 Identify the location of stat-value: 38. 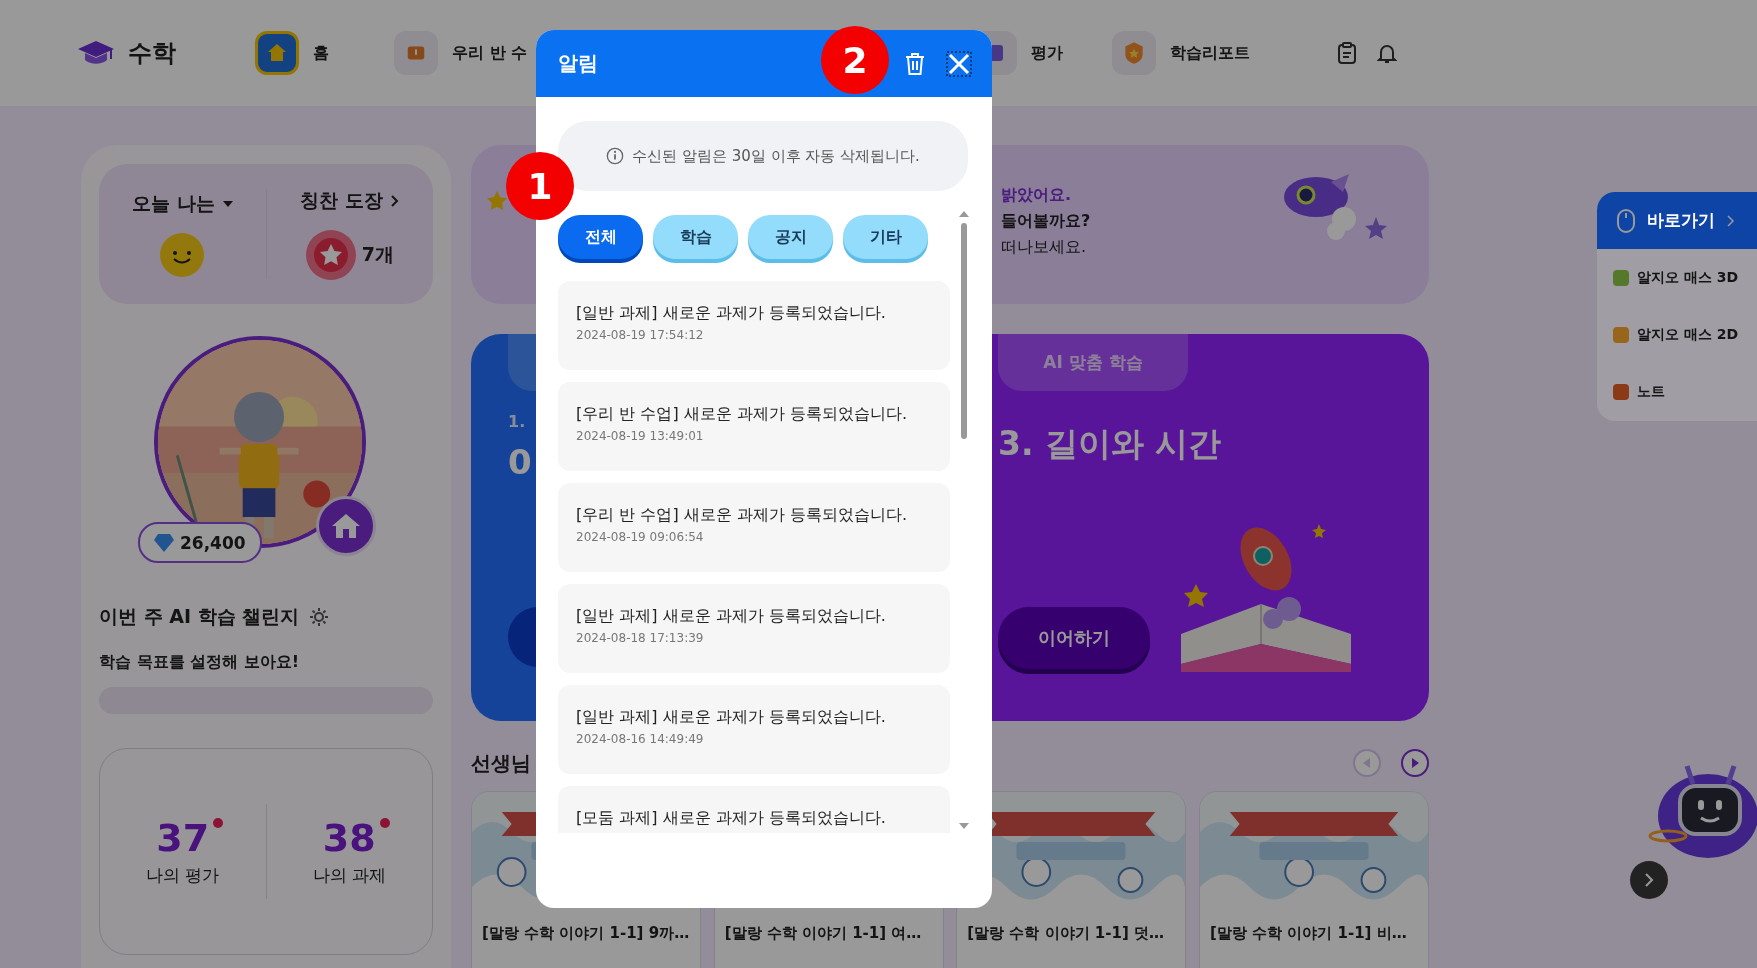
(349, 838).